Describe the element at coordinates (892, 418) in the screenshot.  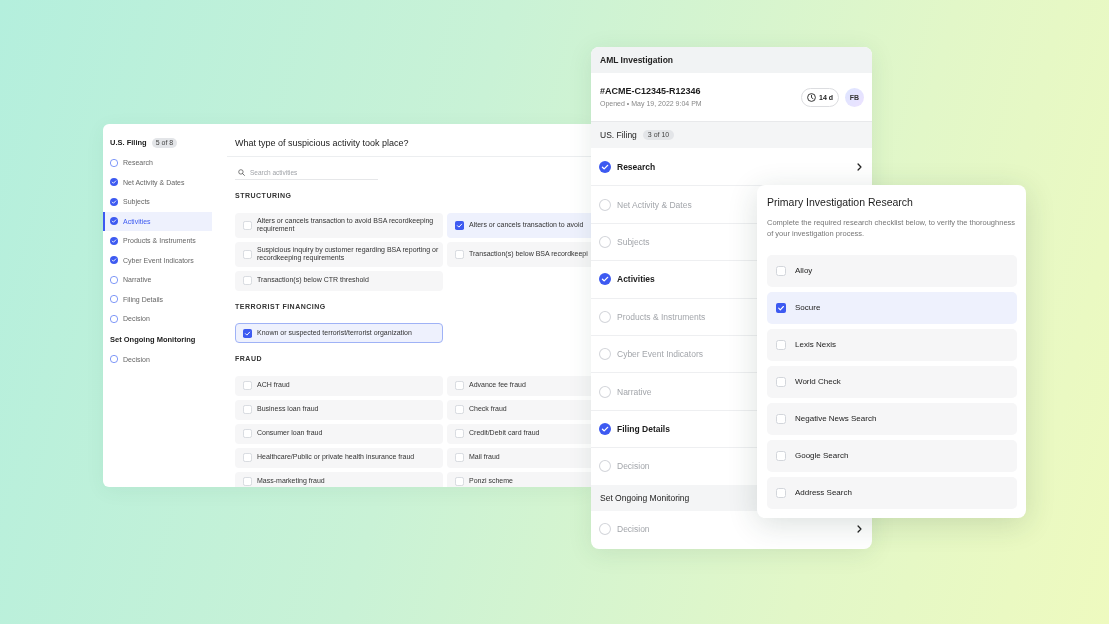
I see `research-item: Negative News Search` at that location.